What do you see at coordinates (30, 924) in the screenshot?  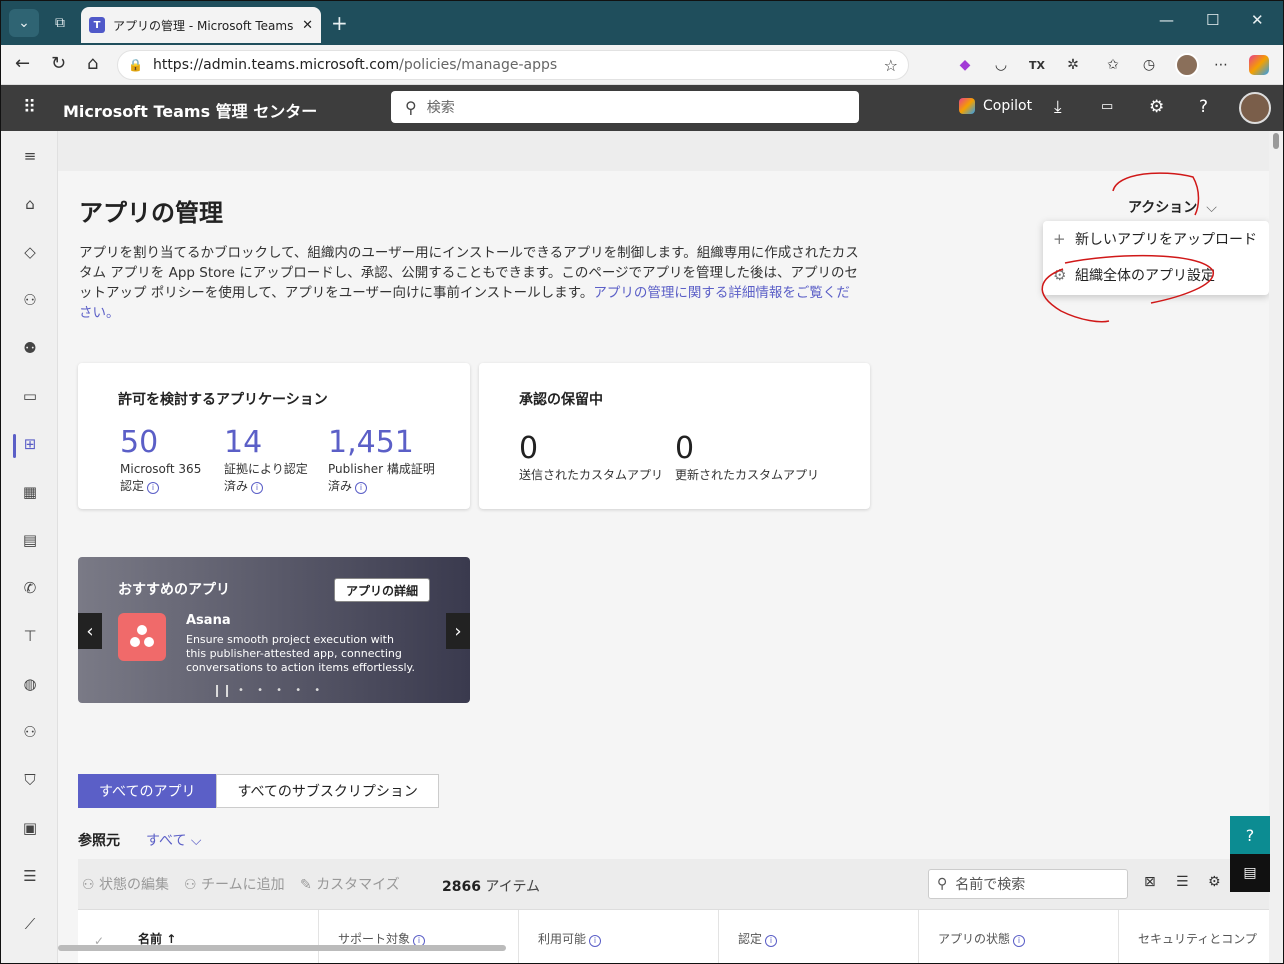 I see `nav-analytics-icon: ⟋` at bounding box center [30, 924].